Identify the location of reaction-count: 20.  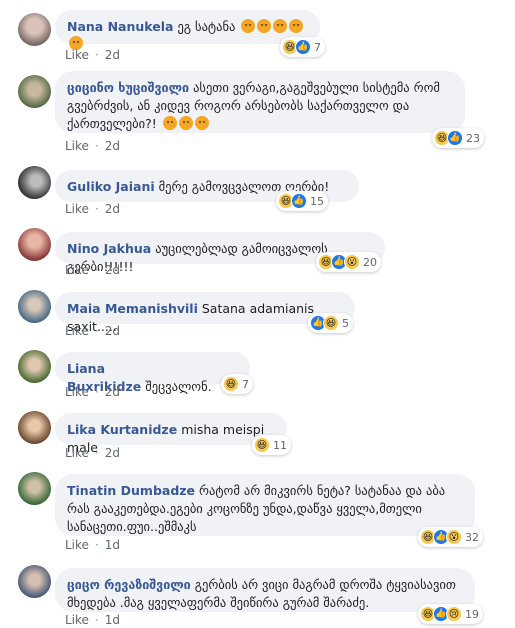
(370, 262).